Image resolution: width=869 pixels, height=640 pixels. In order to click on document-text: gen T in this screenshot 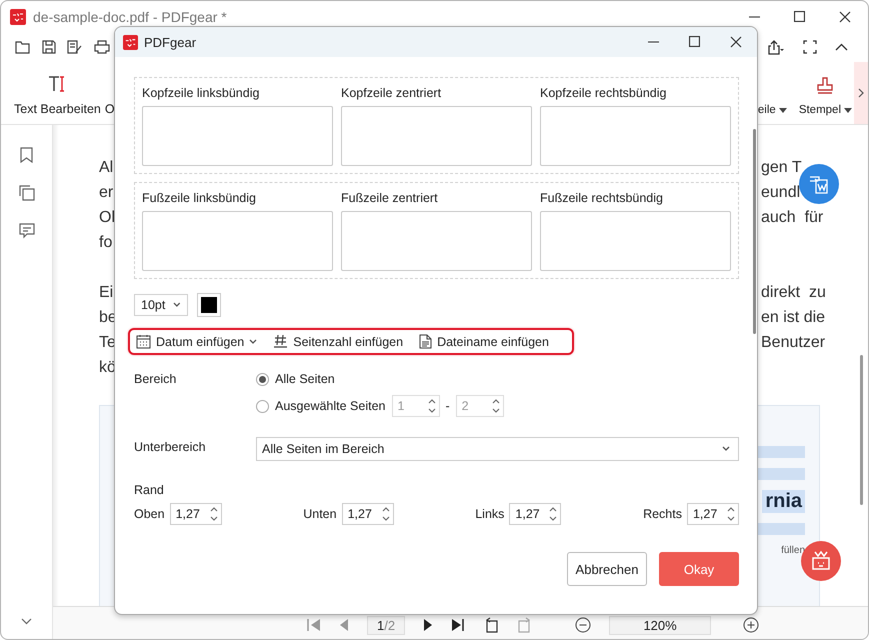, I will do `click(781, 168)`.